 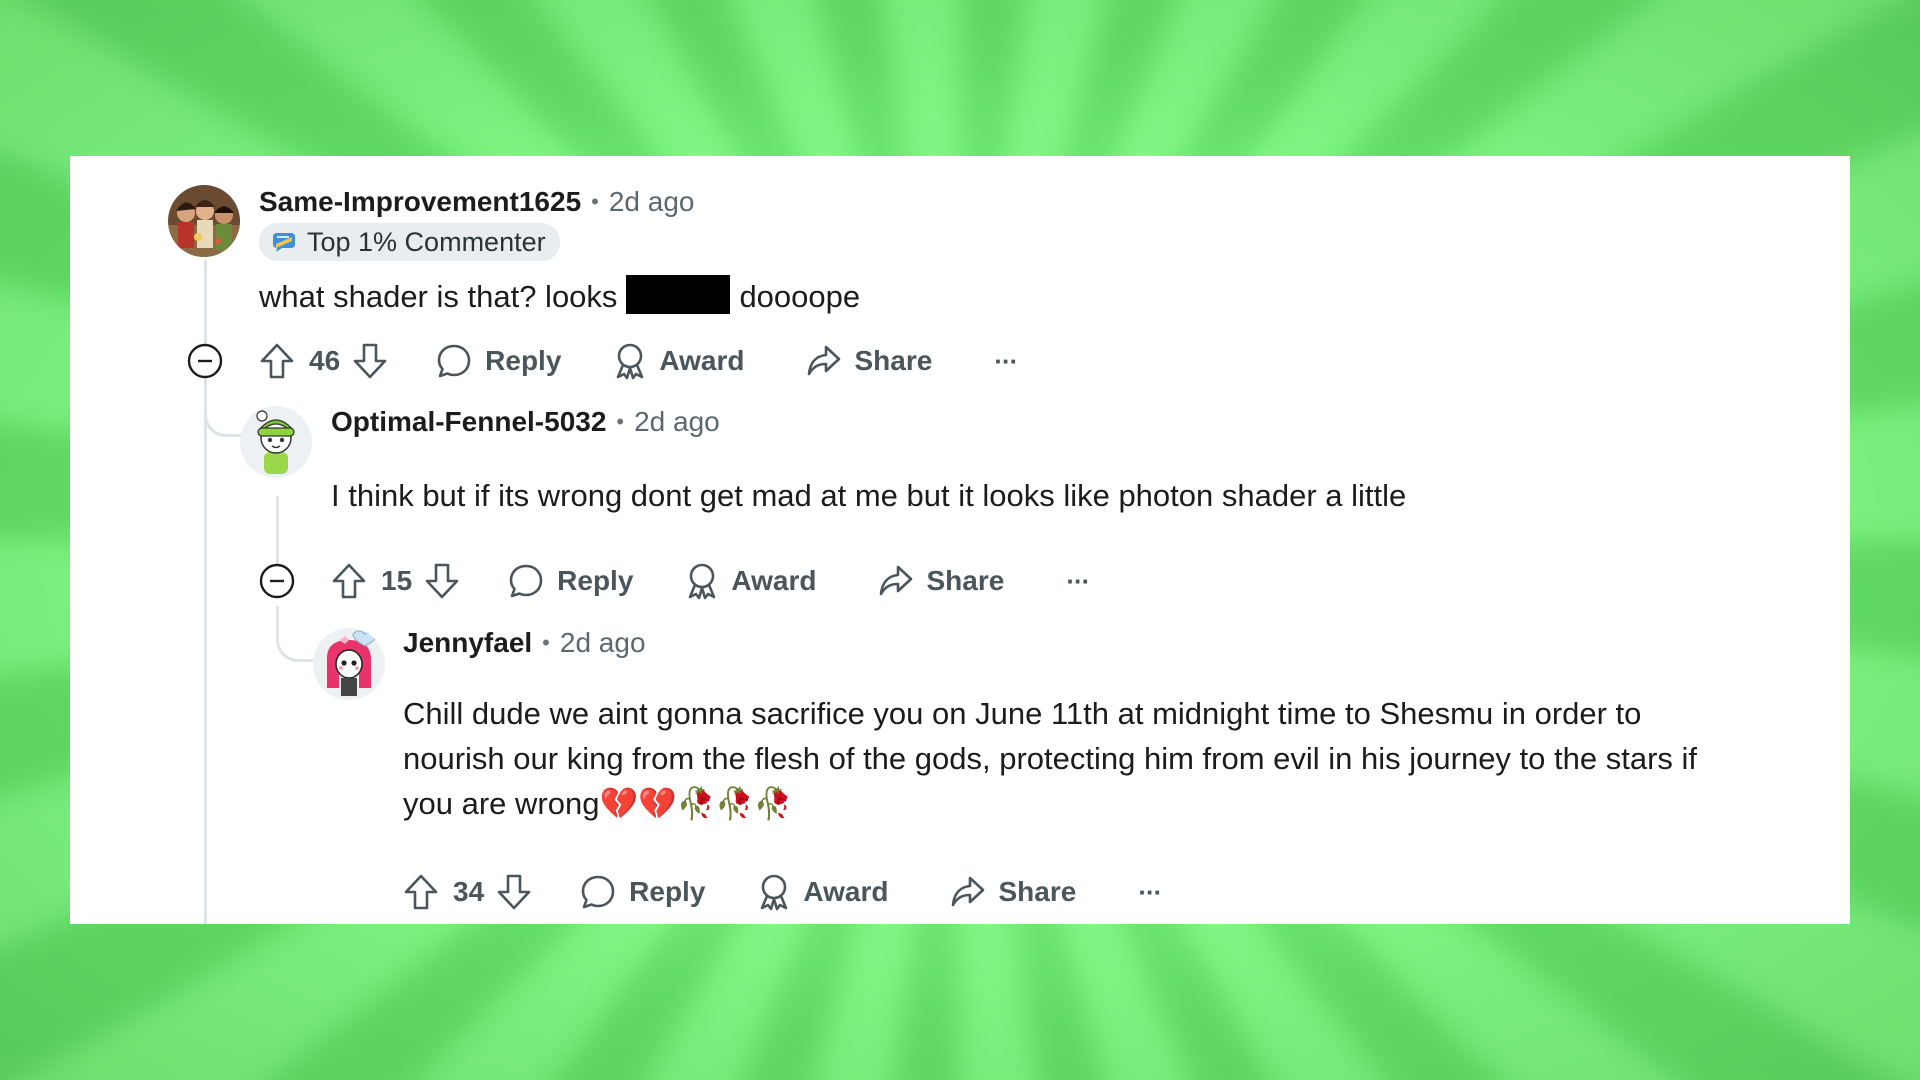 What do you see at coordinates (598, 803) in the screenshot?
I see `comment-text-line: you are wrong💔💔🥀🥀🥀` at bounding box center [598, 803].